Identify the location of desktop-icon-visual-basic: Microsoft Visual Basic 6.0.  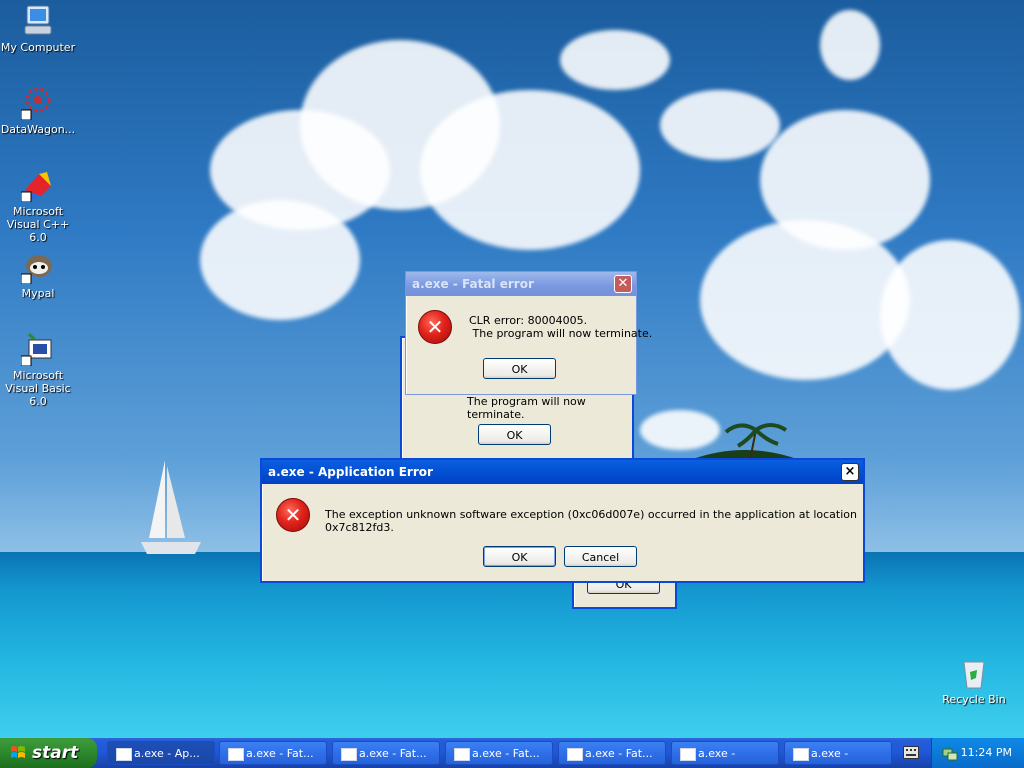
(39, 370).